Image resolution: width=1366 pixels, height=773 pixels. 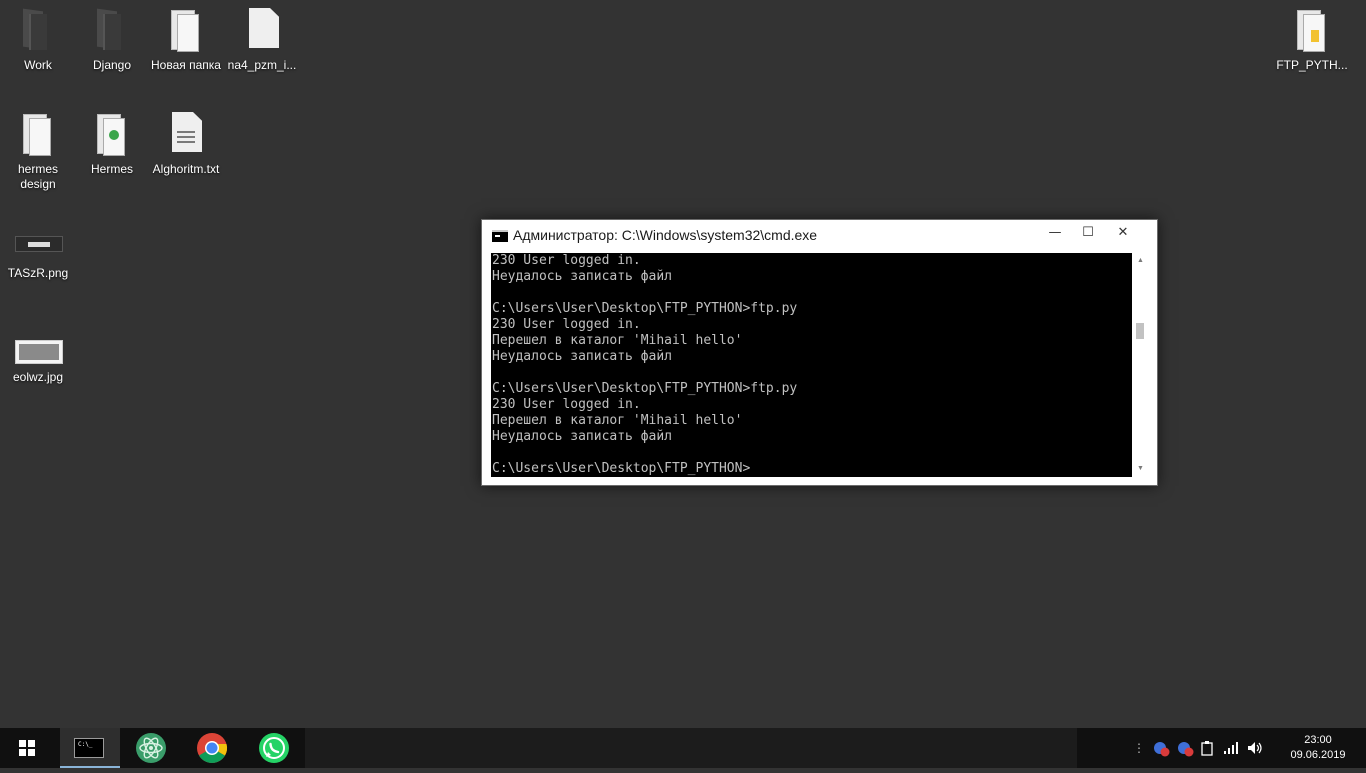 I want to click on speaker-glyph, so click(x=1255, y=748).